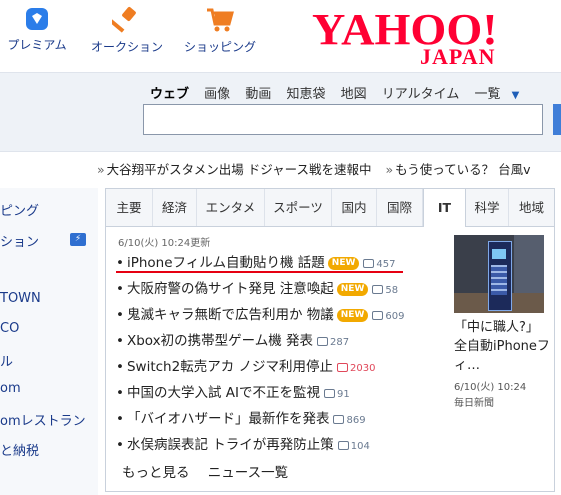 The height and width of the screenshot is (495, 561). Describe the element at coordinates (164, 243) in the screenshot. I see `updated-time: 6/10(火) 10:24更新` at that location.